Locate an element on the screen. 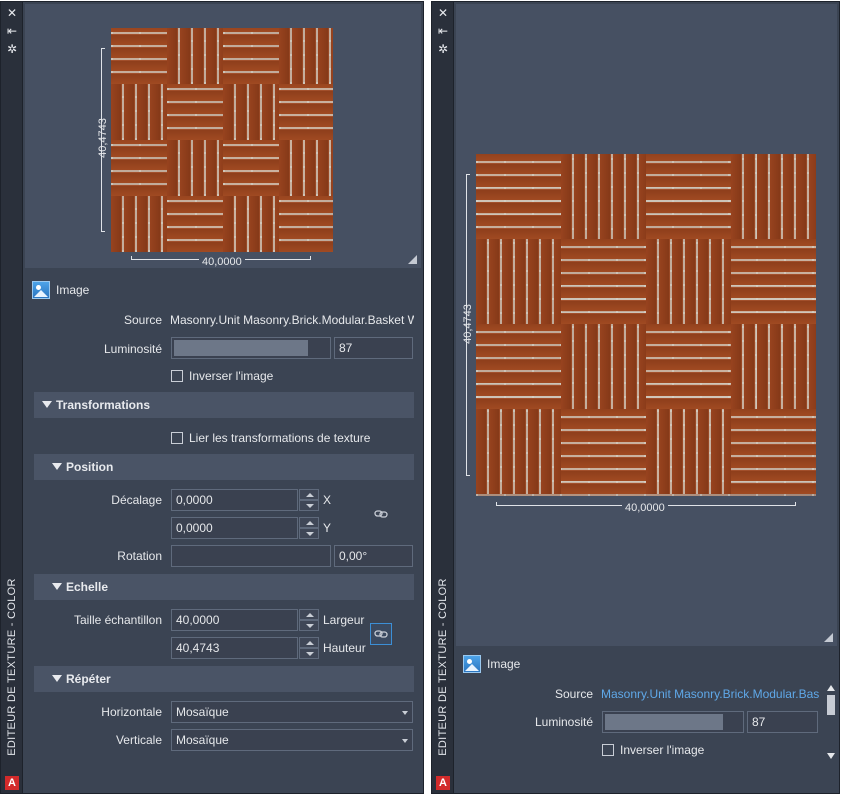 Image resolution: width=841 pixels, height=795 pixels. vertical-label: Verticale is located at coordinates (138, 740).